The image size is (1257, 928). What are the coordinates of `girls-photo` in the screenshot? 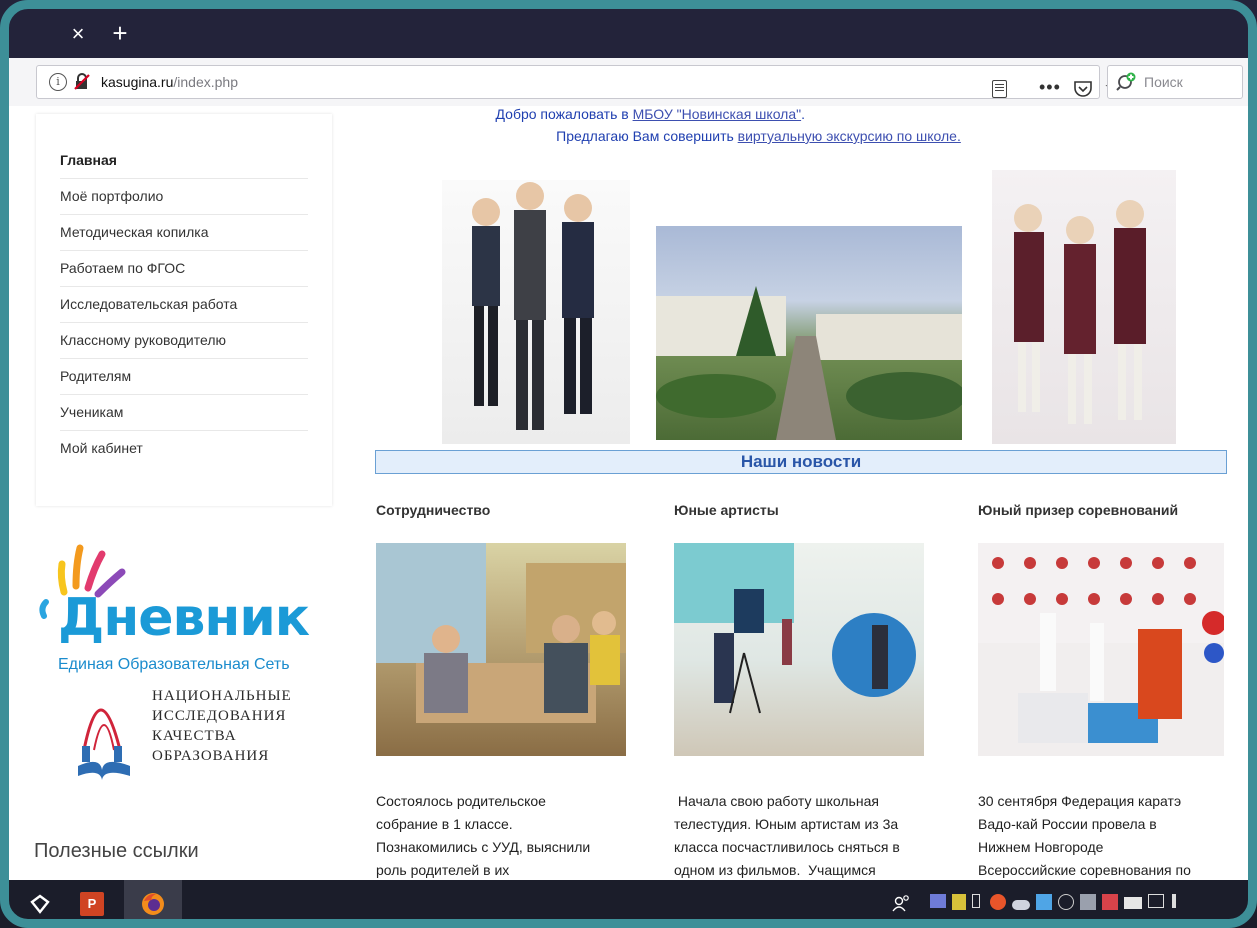 It's located at (1084, 307).